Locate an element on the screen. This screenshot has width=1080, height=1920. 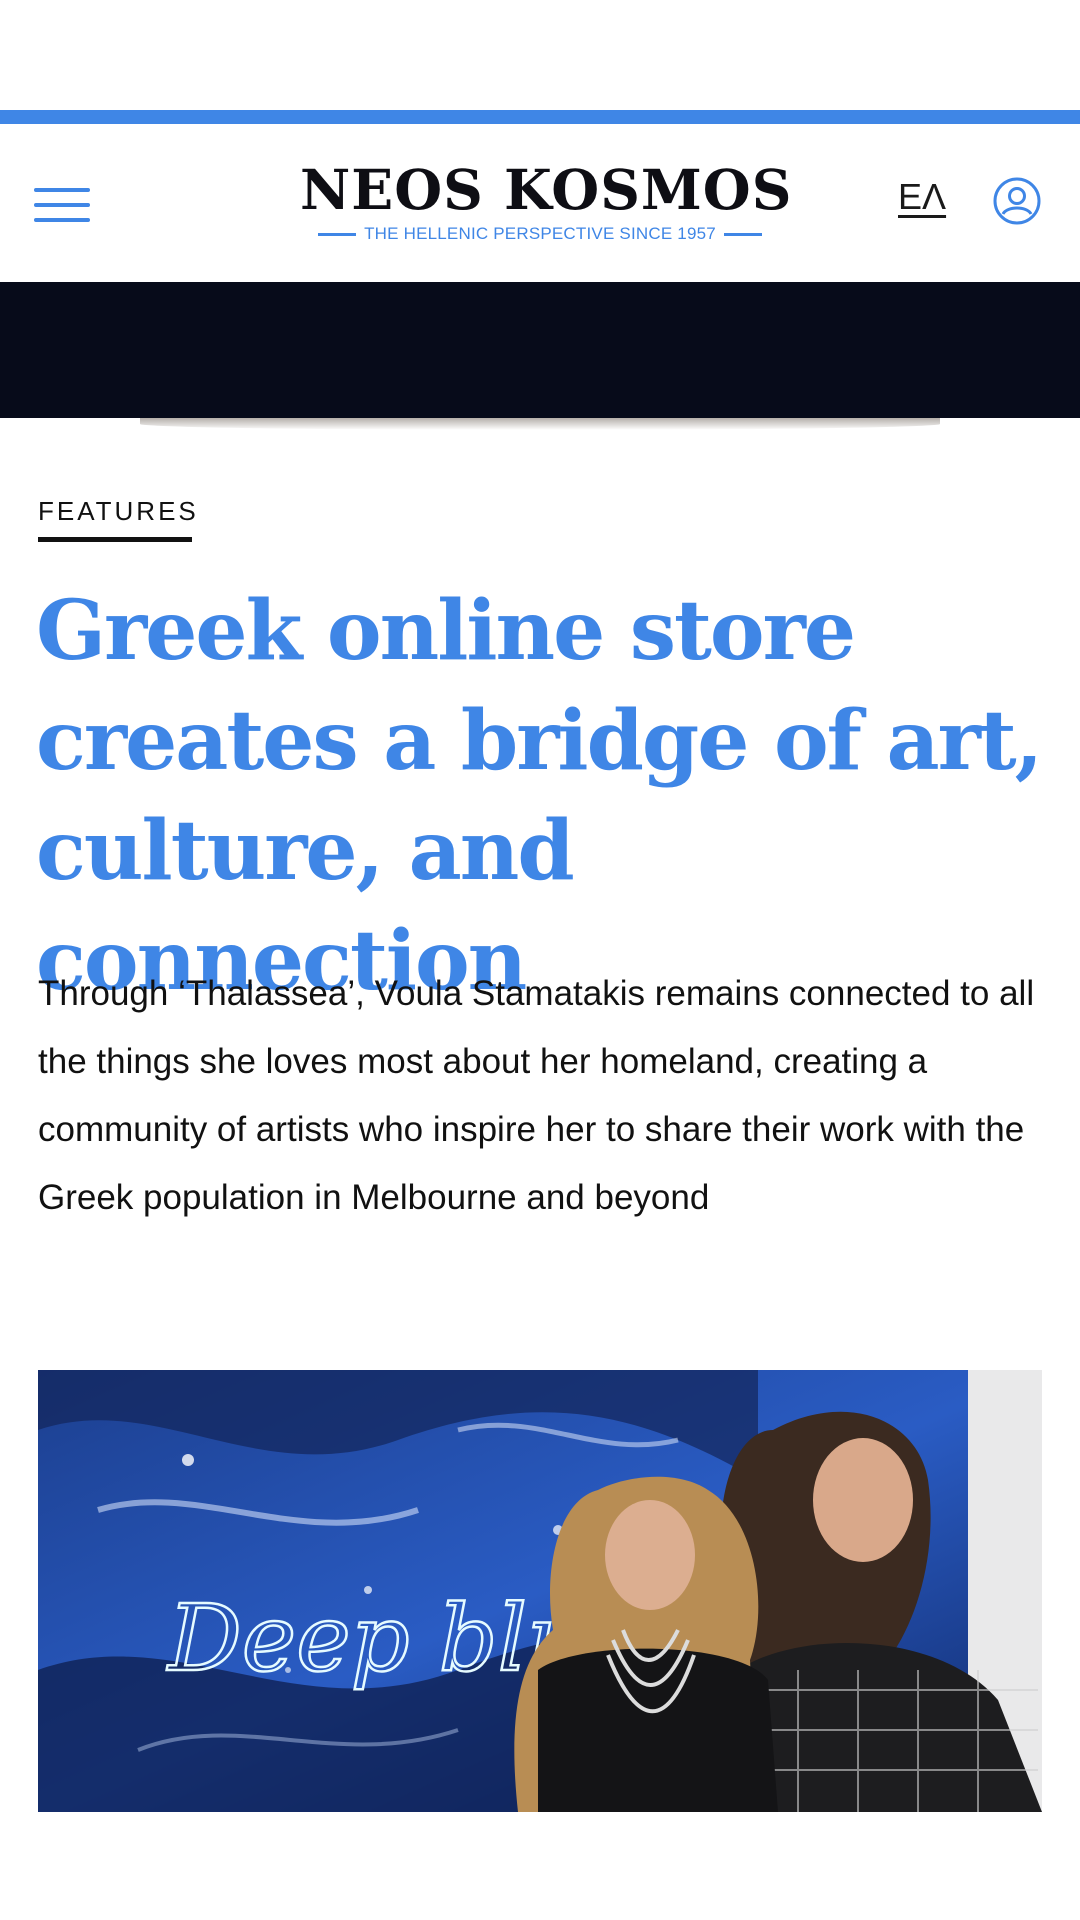
category-tag: FEATURES is located at coordinates (118, 519).